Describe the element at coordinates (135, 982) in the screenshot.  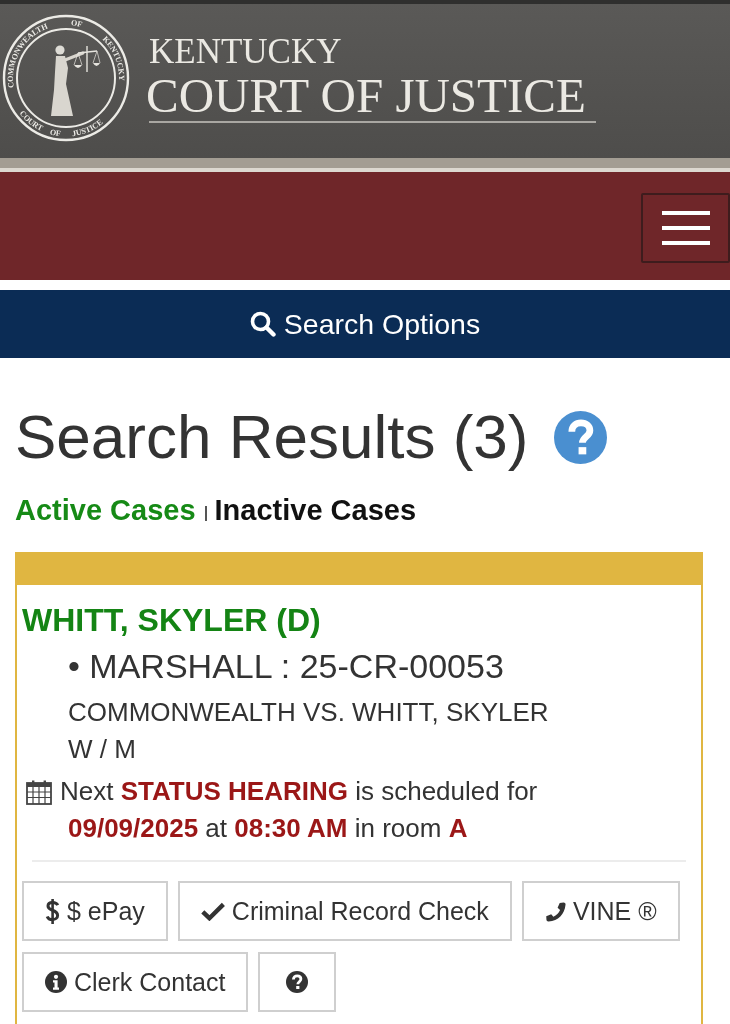
I see `clerk-contact-button: Clerk Contact` at that location.